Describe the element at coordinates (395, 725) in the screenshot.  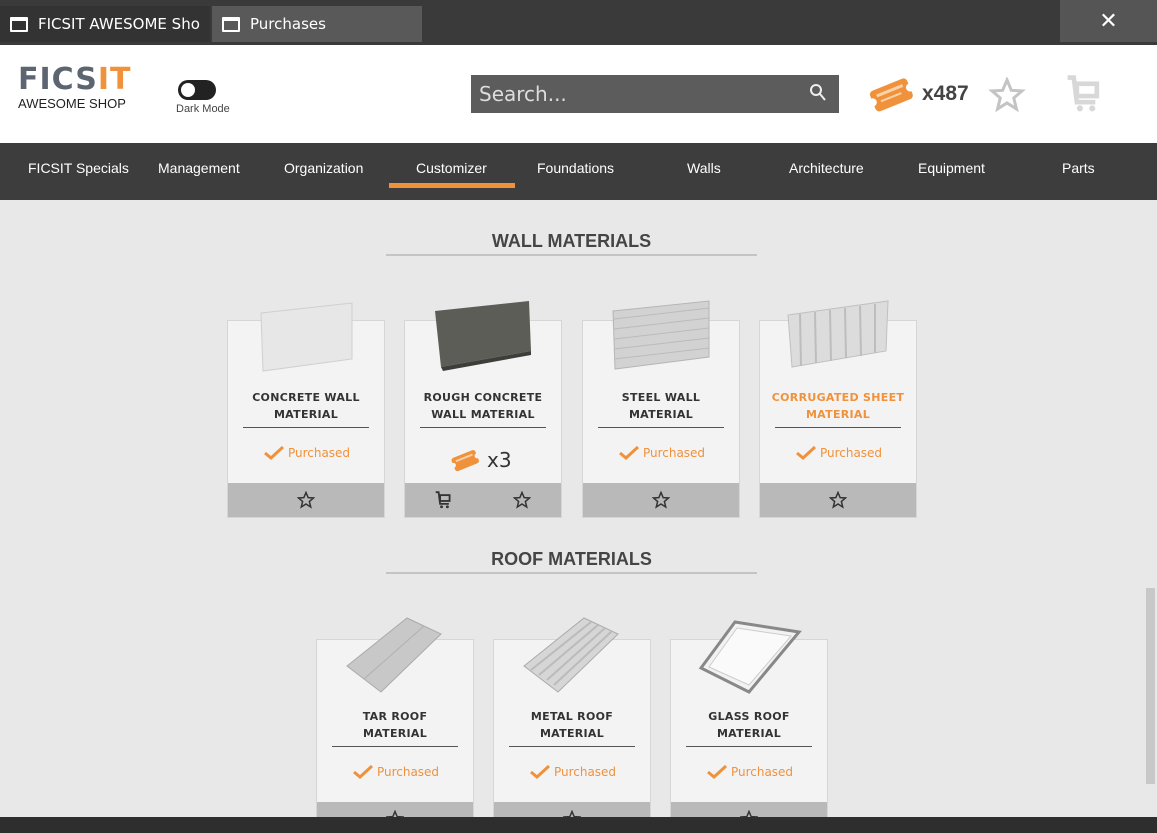
I see `product-name: TAR ROOF MATERIAL` at that location.